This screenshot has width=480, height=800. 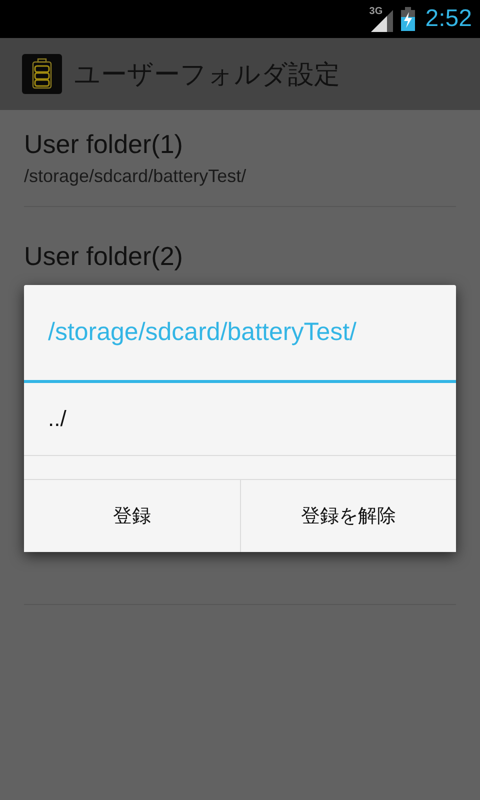 I want to click on battery-icon, so click(x=42, y=74).